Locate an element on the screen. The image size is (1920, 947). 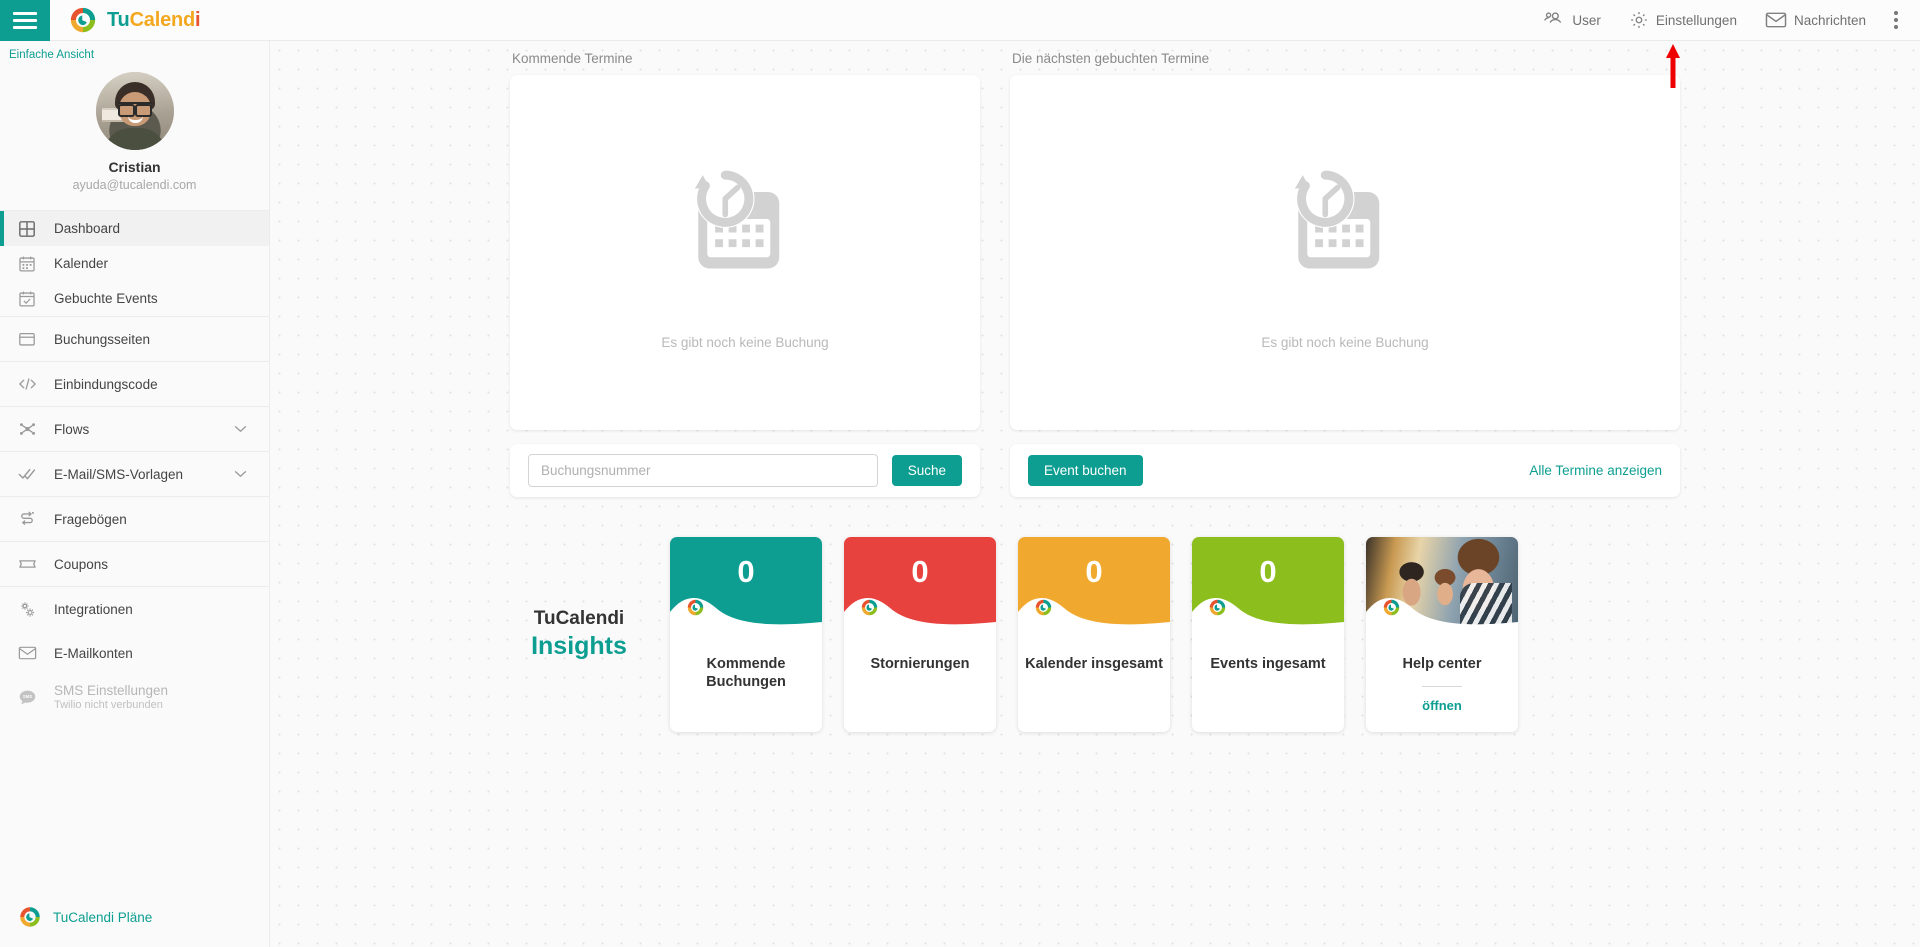
stat-card-kommende-buchungen: 0 Kommende Buchungen is located at coordinates (746, 634).